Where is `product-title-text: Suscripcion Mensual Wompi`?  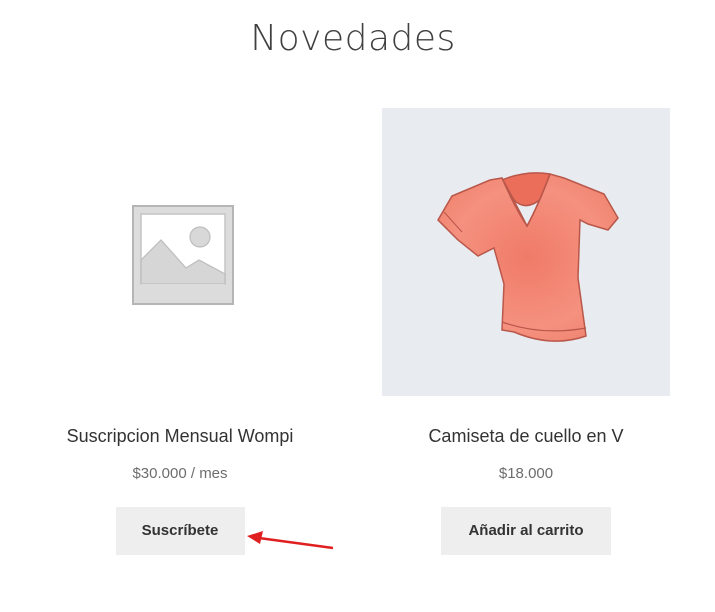
product-title-text: Suscripcion Mensual Wompi is located at coordinates (180, 436).